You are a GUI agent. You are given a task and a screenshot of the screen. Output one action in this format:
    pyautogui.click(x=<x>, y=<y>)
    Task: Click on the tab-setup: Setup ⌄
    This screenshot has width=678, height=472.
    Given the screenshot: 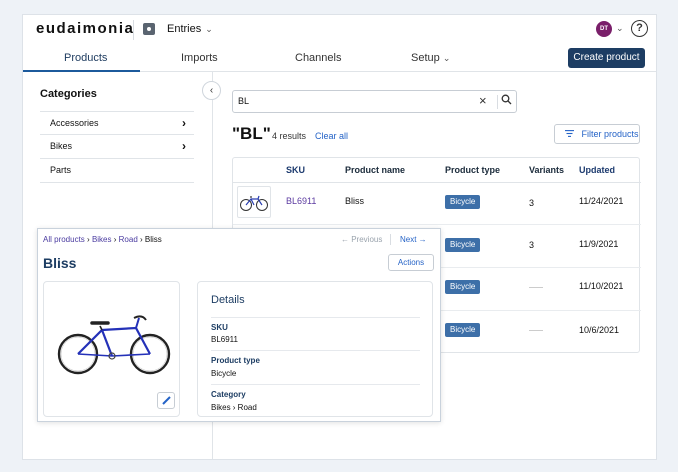 What is the action you would take?
    pyautogui.click(x=430, y=58)
    